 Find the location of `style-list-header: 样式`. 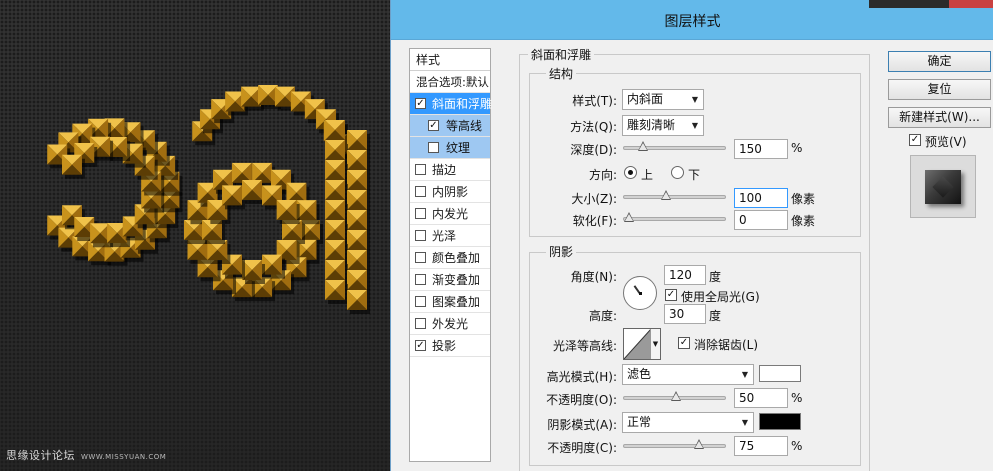

style-list-header: 样式 is located at coordinates (450, 60).